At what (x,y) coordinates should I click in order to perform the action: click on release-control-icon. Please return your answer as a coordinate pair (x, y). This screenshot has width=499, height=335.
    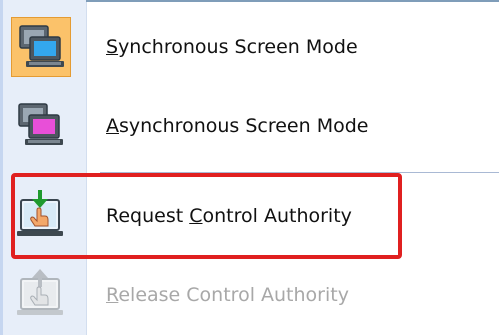
    Looking at the image, I should click on (41, 295).